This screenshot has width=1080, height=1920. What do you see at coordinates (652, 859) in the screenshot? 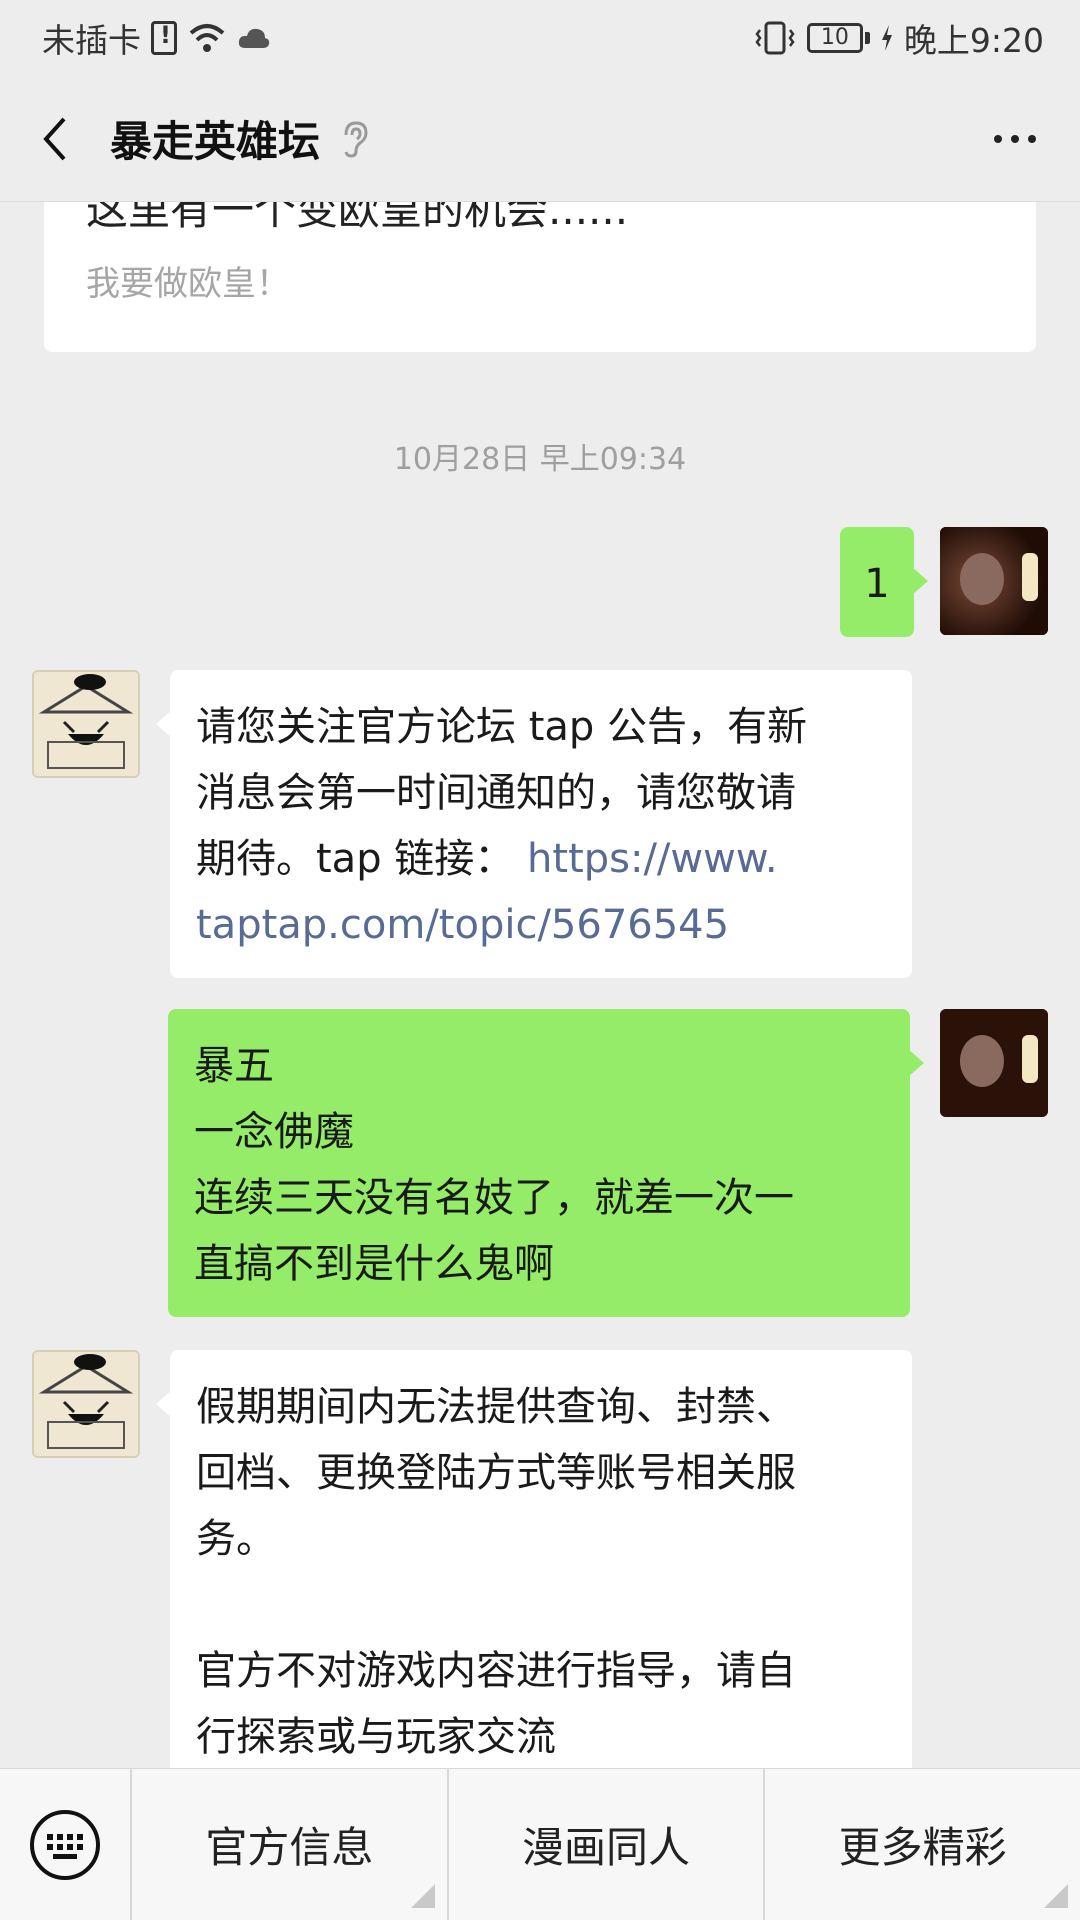
I see `tap-link: https://www.` at bounding box center [652, 859].